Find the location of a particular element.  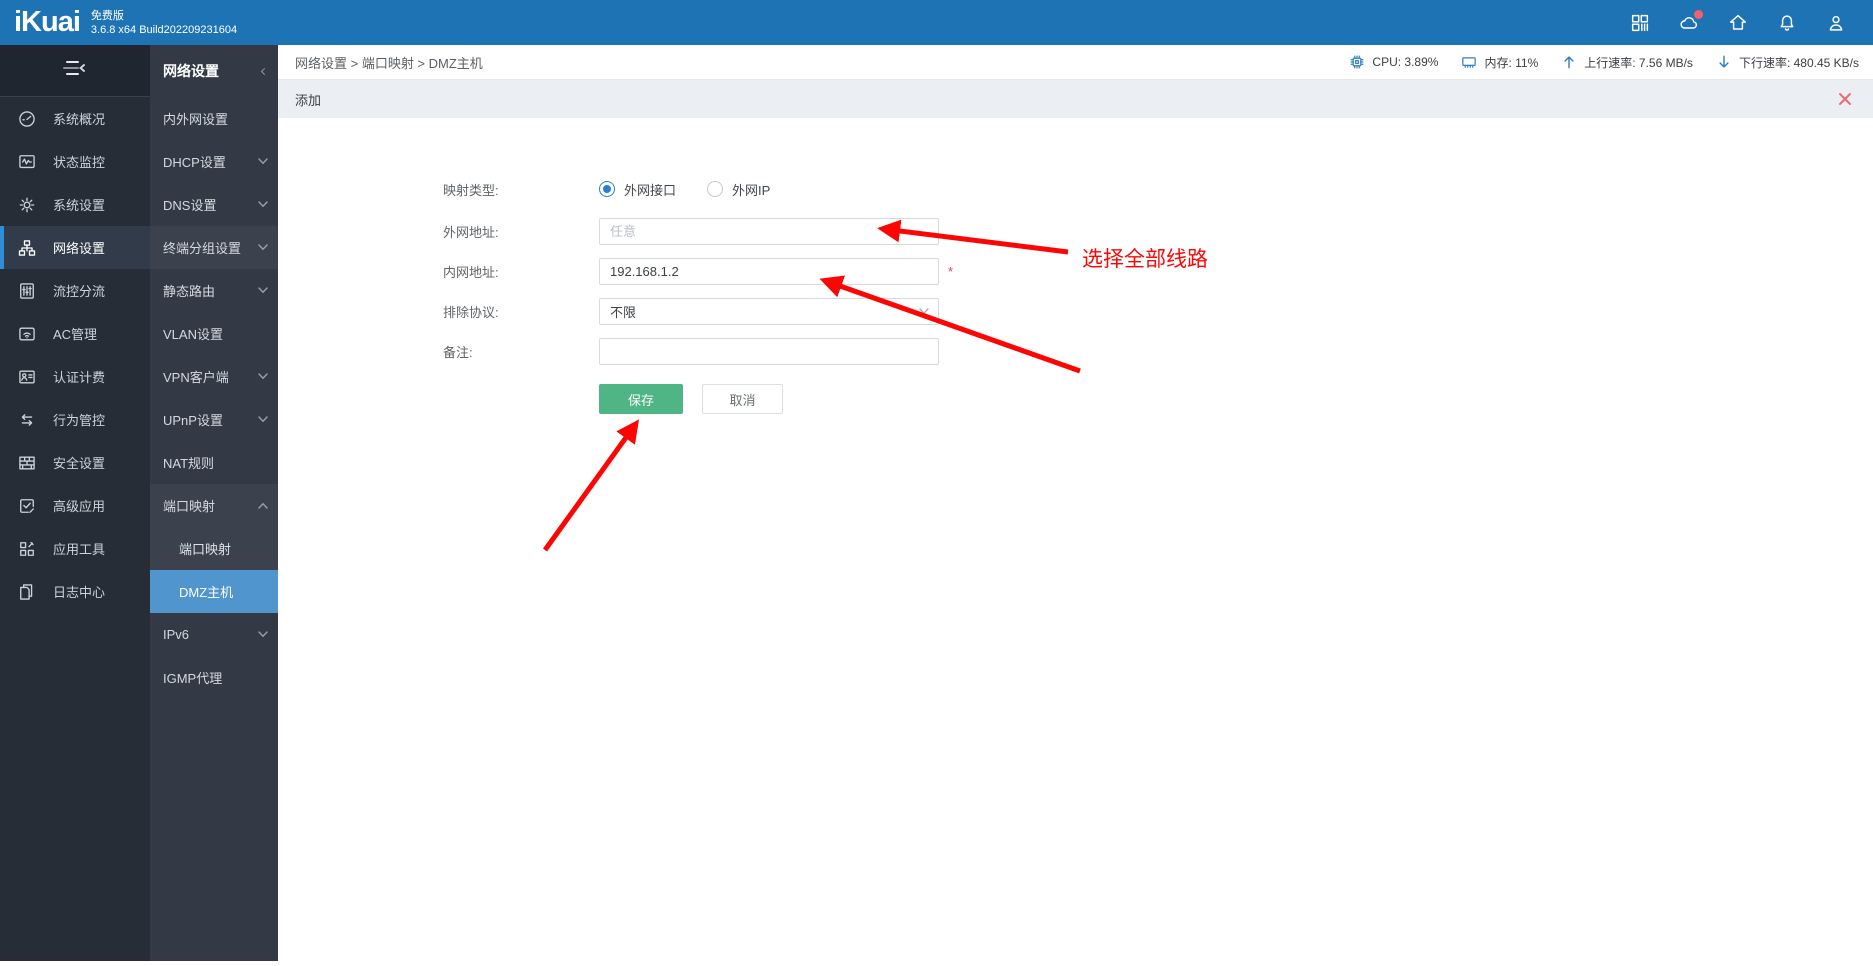

radio-unselected-icon is located at coordinates (715, 189).